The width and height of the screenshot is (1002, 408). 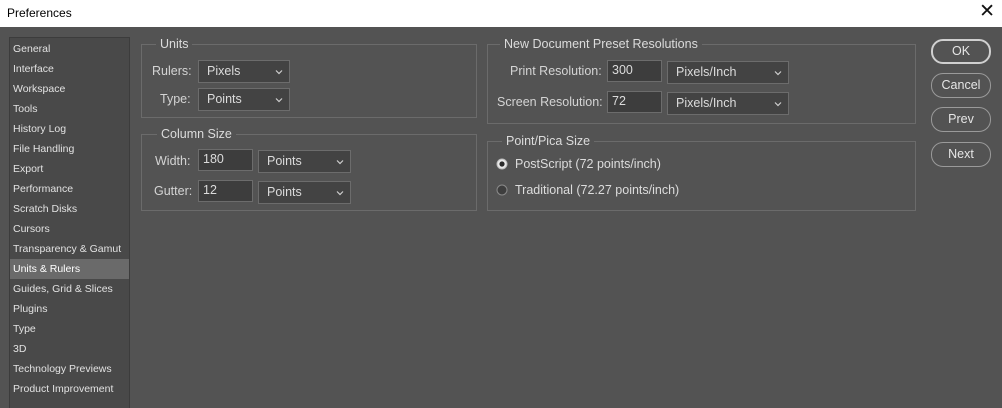 I want to click on print-resolution-input: 300, so click(x=634, y=71).